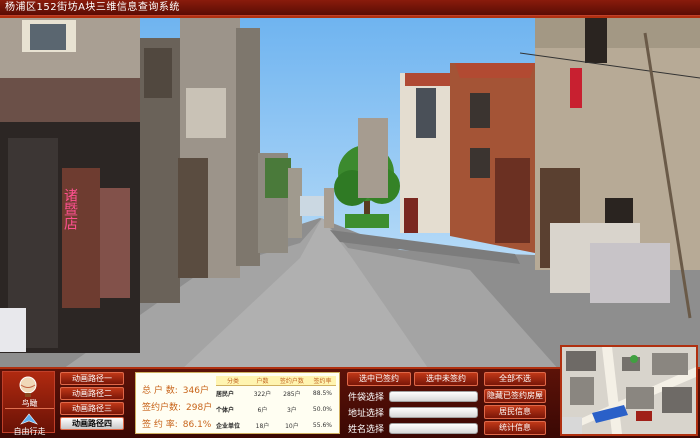 The width and height of the screenshot is (700, 438). What do you see at coordinates (433, 396) in the screenshot?
I see `parcel-select-field` at bounding box center [433, 396].